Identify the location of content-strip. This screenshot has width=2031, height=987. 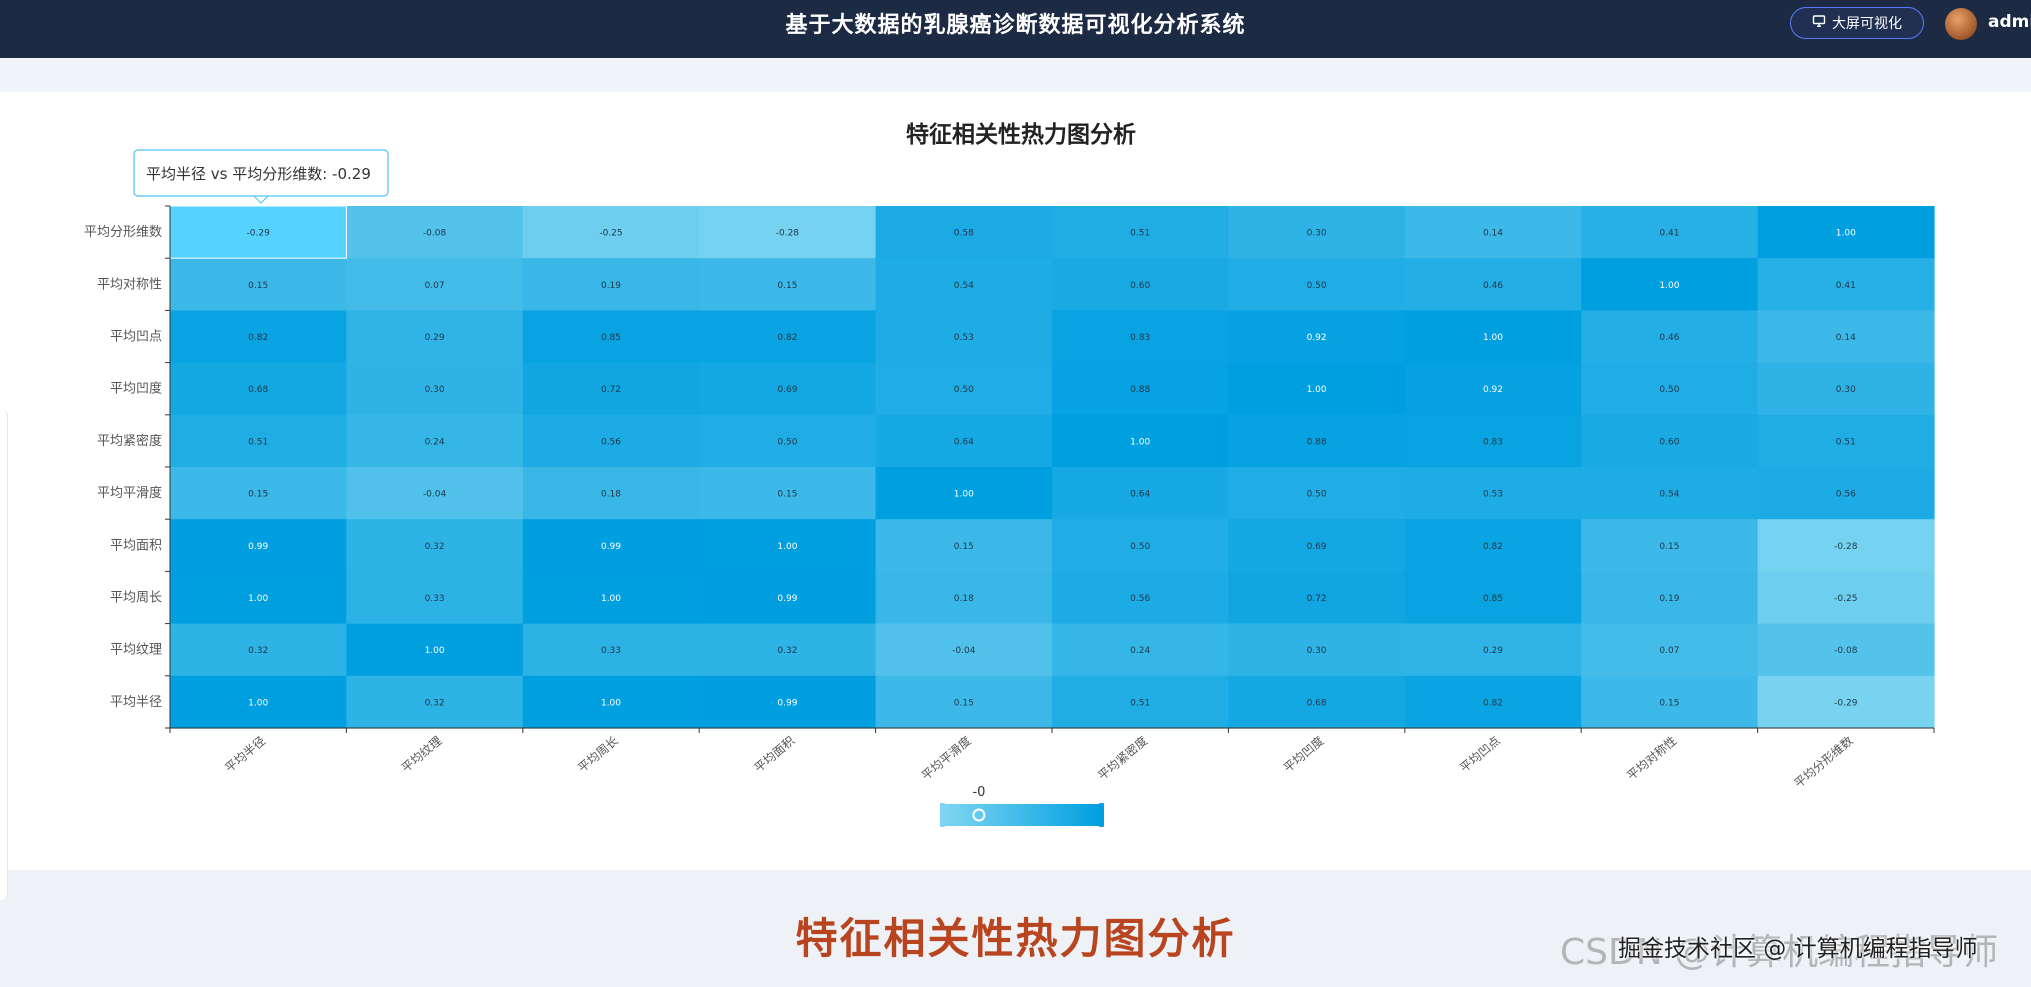
(1015, 75).